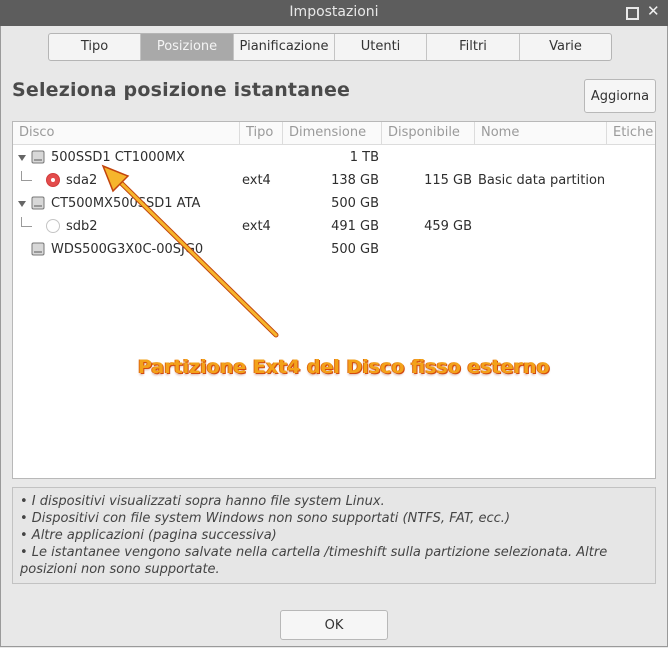 The width and height of the screenshot is (668, 648). What do you see at coordinates (355, 226) in the screenshot?
I see `partition-size: 491 GB` at bounding box center [355, 226].